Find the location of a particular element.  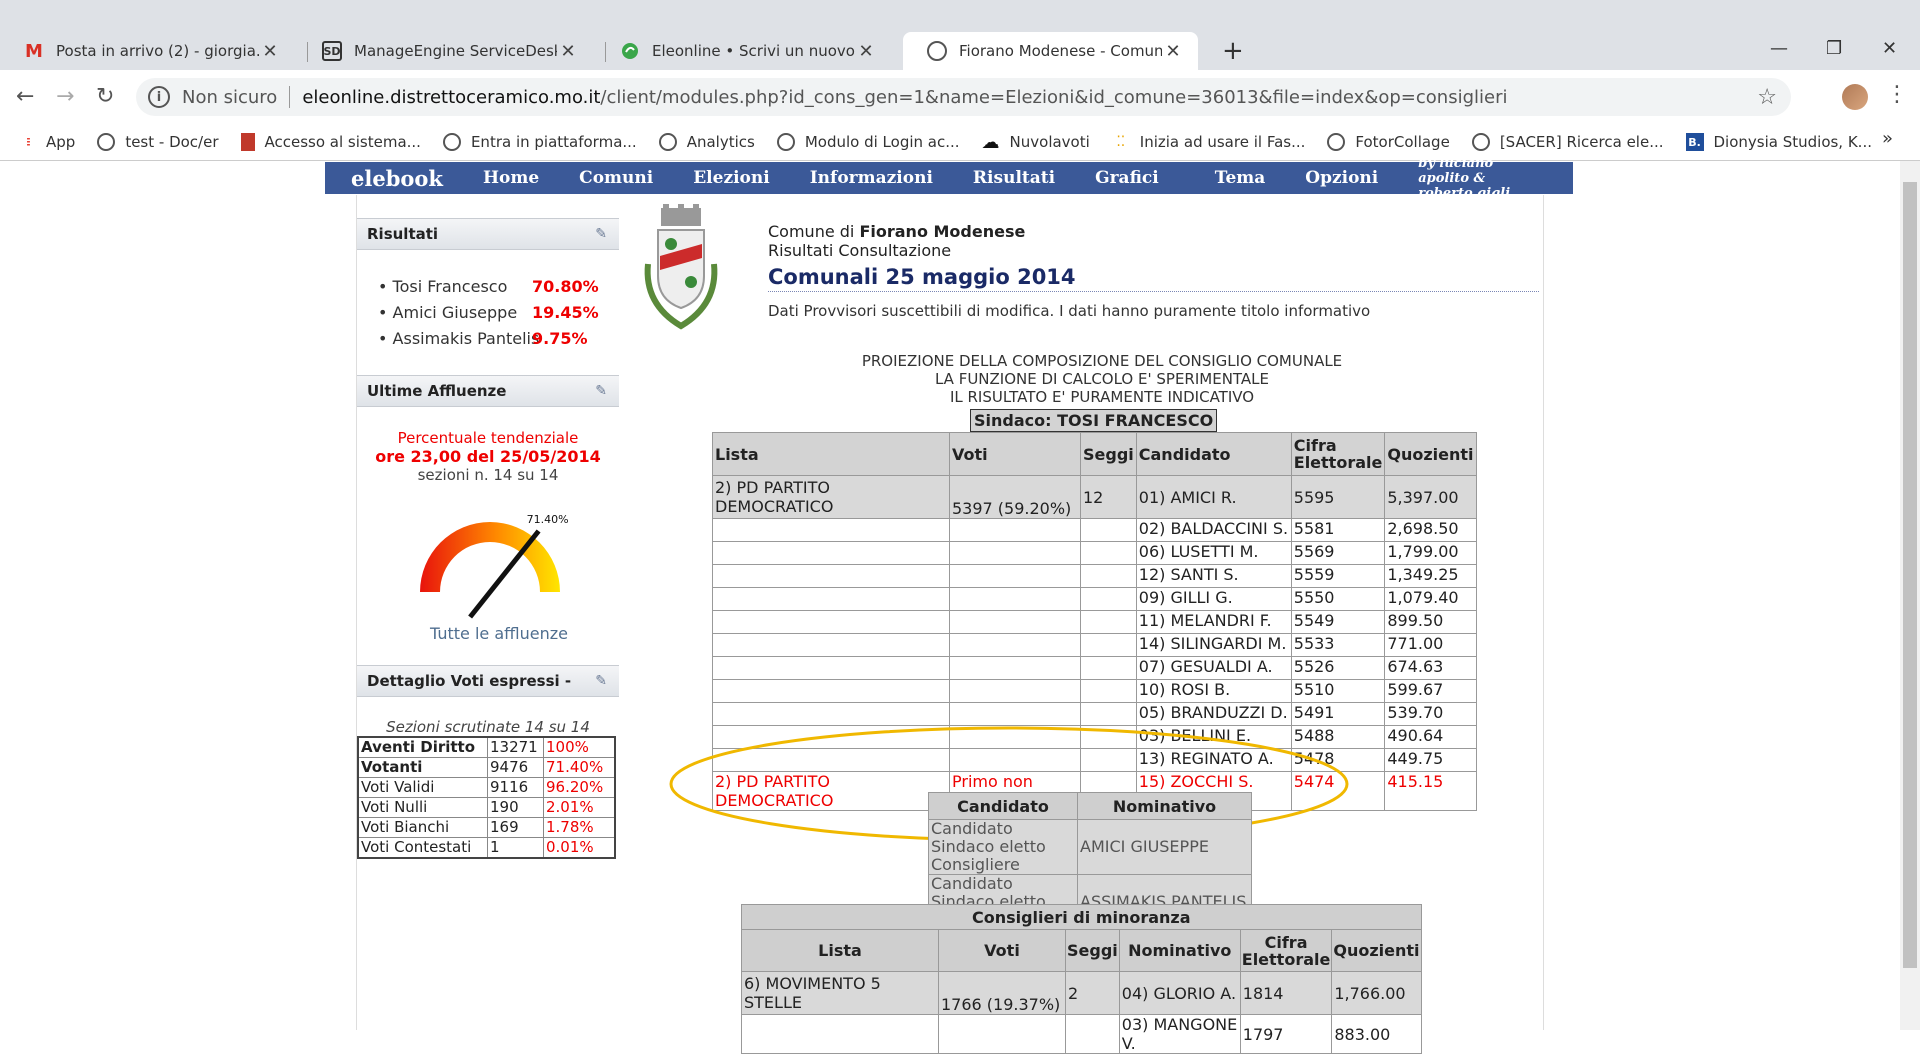

tab-label: Posta in arrivo (2) - giorgia.giord is located at coordinates (157, 51).